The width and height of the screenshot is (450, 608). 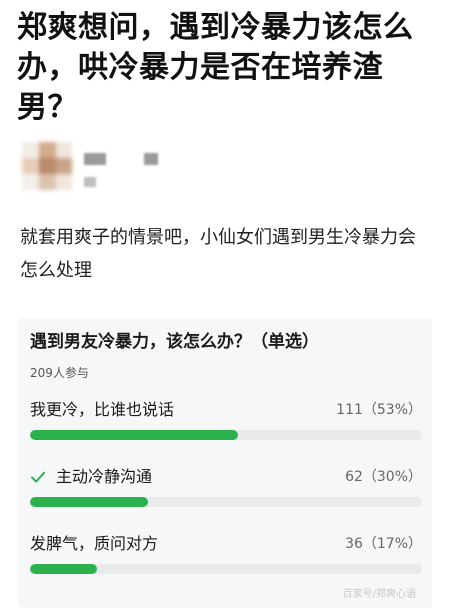 What do you see at coordinates (38, 477) in the screenshot?
I see `check-icon` at bounding box center [38, 477].